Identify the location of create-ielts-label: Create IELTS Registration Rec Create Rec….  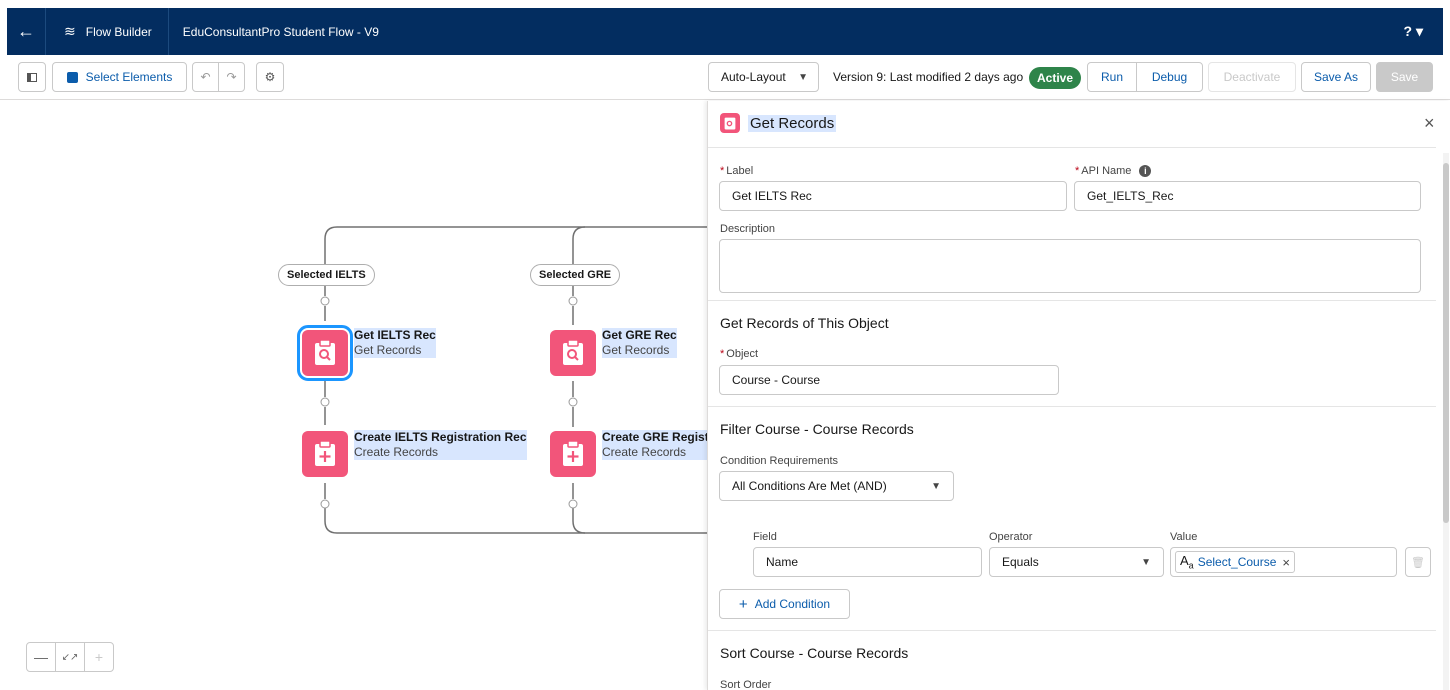
(440, 445).